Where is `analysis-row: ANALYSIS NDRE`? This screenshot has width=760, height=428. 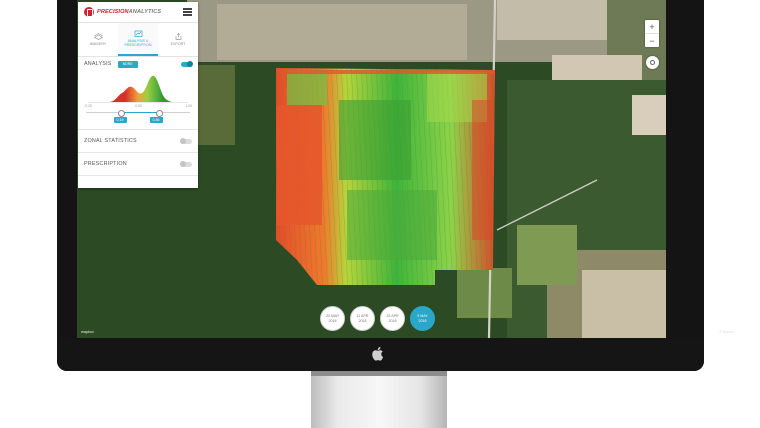 analysis-row: ANALYSIS NDRE is located at coordinates (138, 64).